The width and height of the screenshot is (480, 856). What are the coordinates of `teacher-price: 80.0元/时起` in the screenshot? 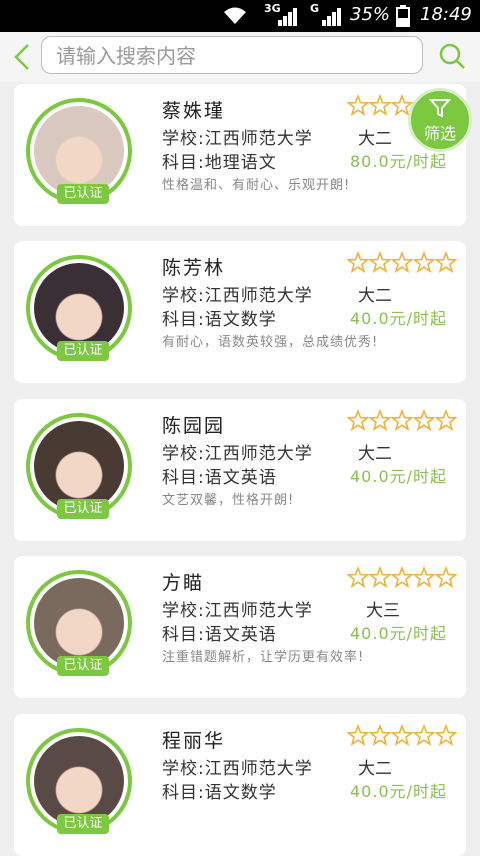 It's located at (399, 161).